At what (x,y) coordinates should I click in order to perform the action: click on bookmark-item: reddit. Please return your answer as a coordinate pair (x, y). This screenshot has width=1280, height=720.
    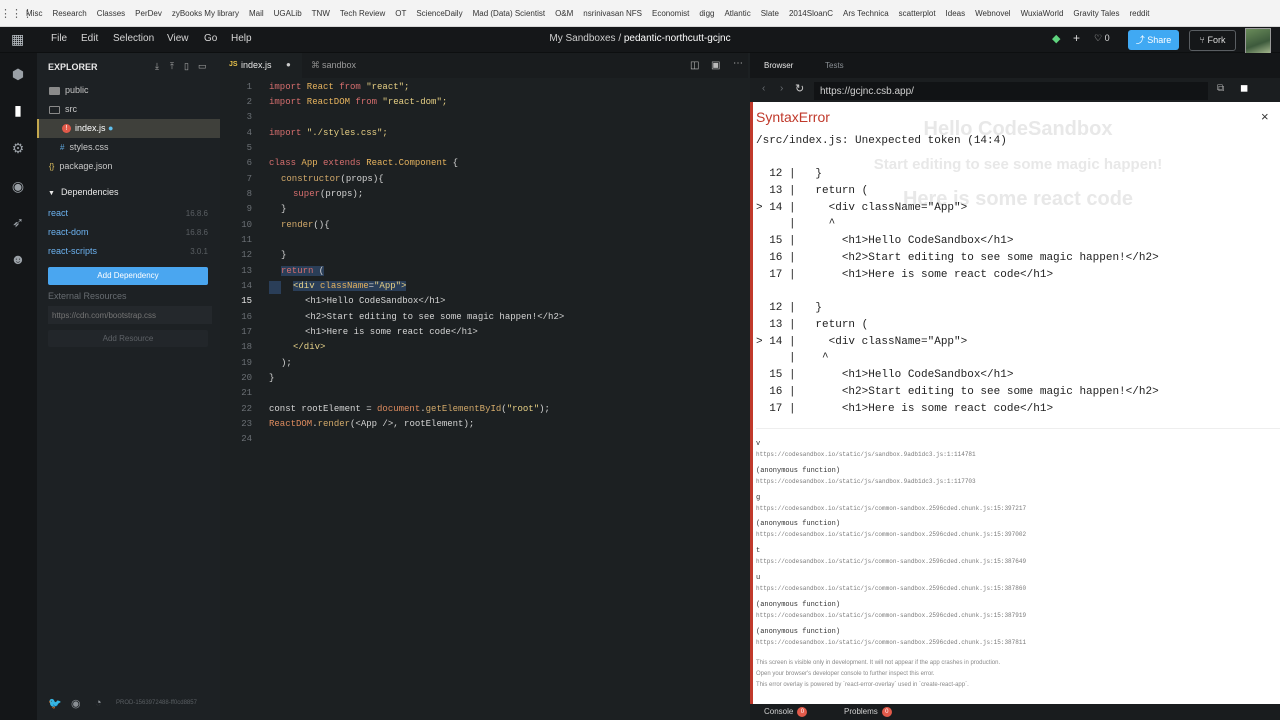
    Looking at the image, I should click on (1139, 13).